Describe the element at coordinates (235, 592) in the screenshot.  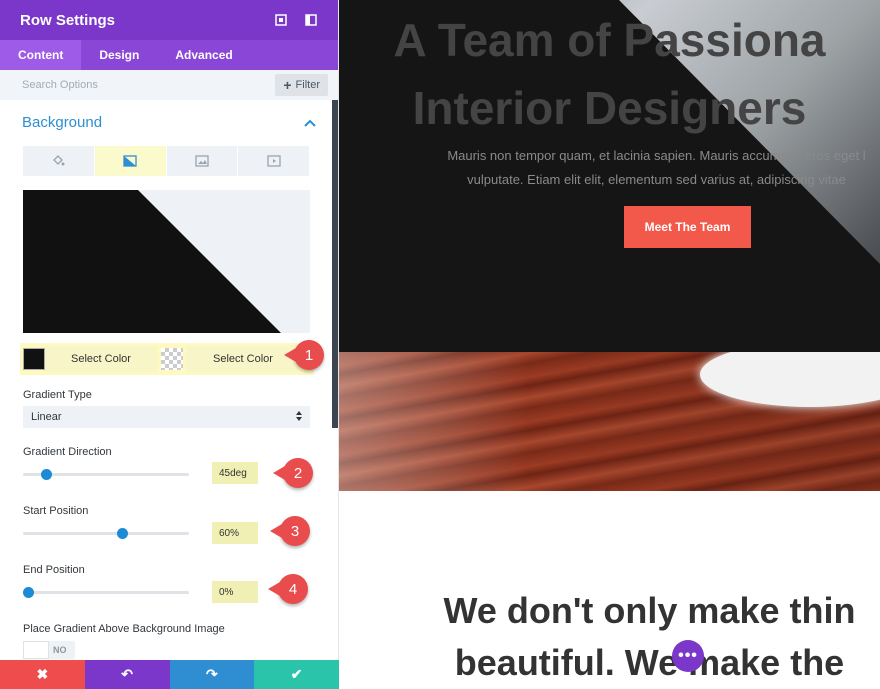
I see `end-position-input: 0%` at that location.